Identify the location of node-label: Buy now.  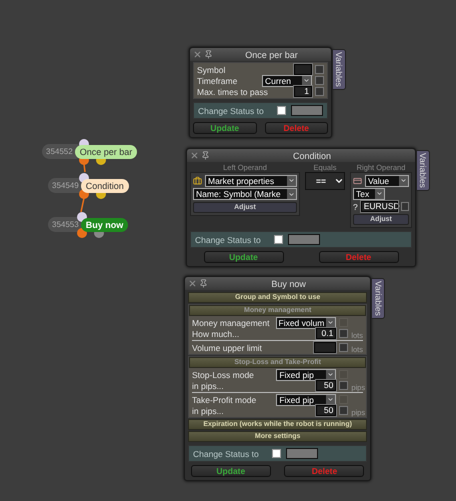
(104, 225).